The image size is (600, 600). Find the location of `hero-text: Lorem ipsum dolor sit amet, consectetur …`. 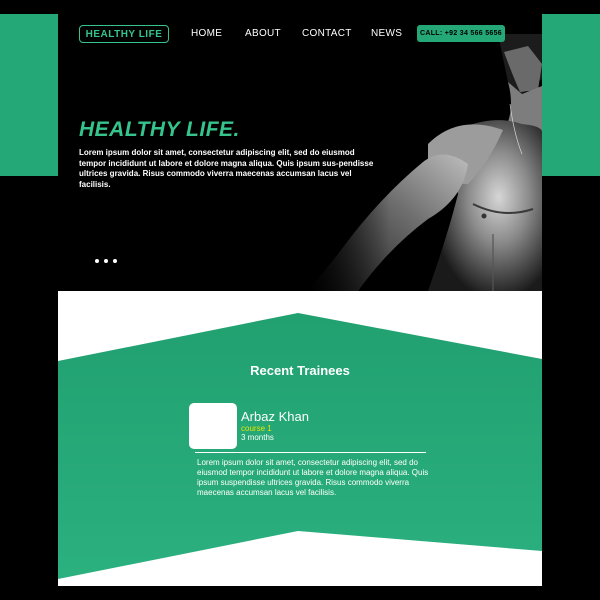

hero-text: Lorem ipsum dolor sit amet, consectetur … is located at coordinates (226, 168).